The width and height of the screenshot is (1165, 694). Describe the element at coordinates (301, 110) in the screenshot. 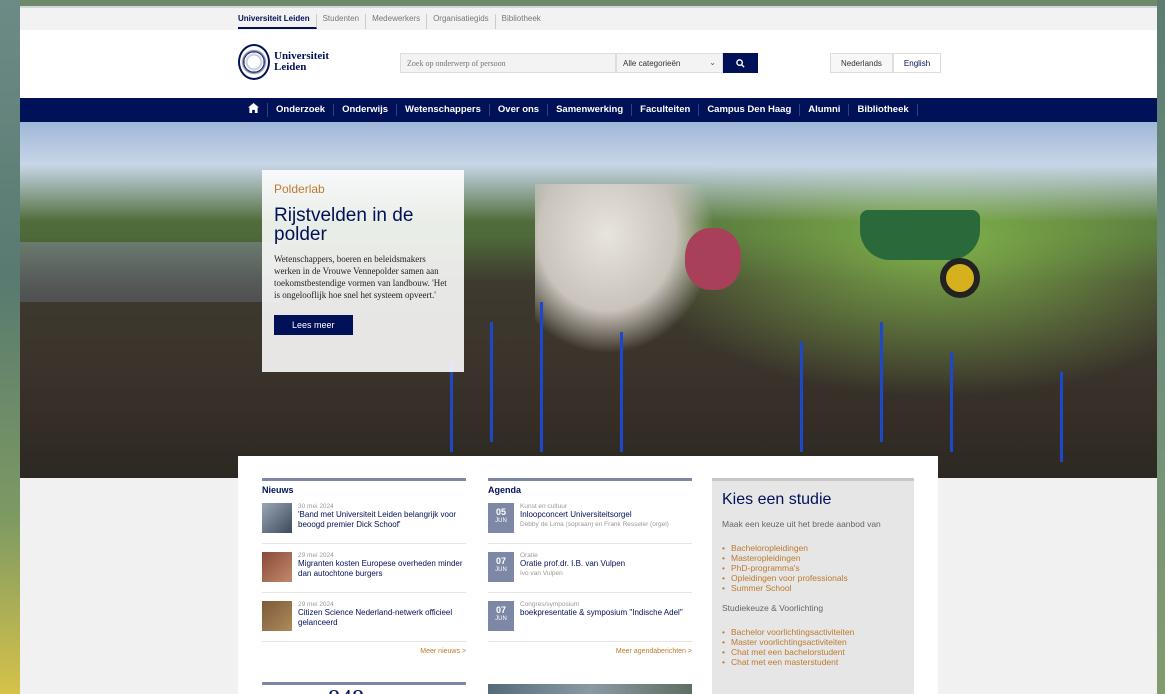

I see `nav-item-onderzoek: Onderzoek` at that location.